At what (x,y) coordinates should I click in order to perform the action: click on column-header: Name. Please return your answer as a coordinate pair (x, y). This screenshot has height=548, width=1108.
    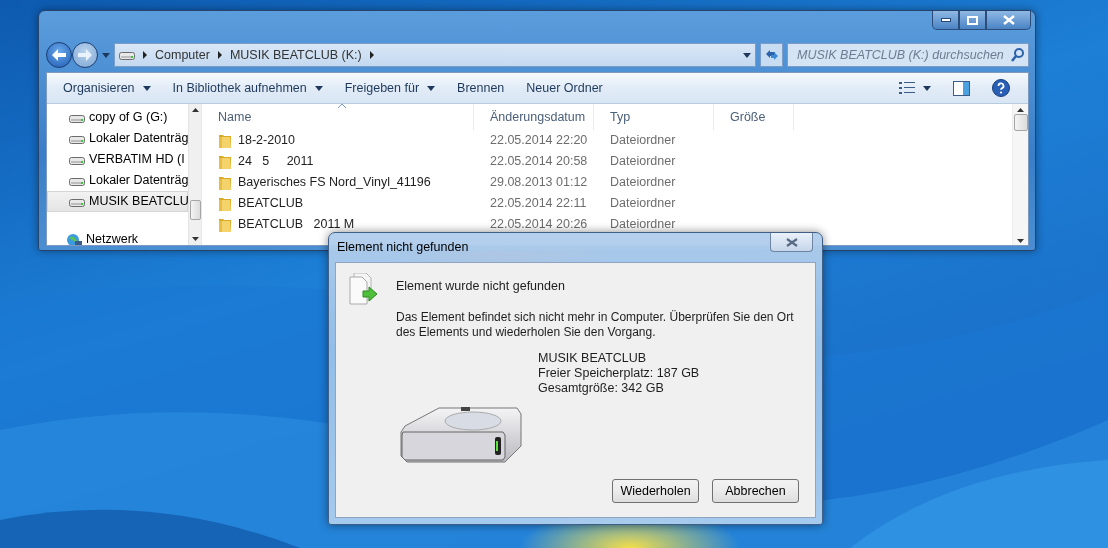
    Looking at the image, I should click on (338, 117).